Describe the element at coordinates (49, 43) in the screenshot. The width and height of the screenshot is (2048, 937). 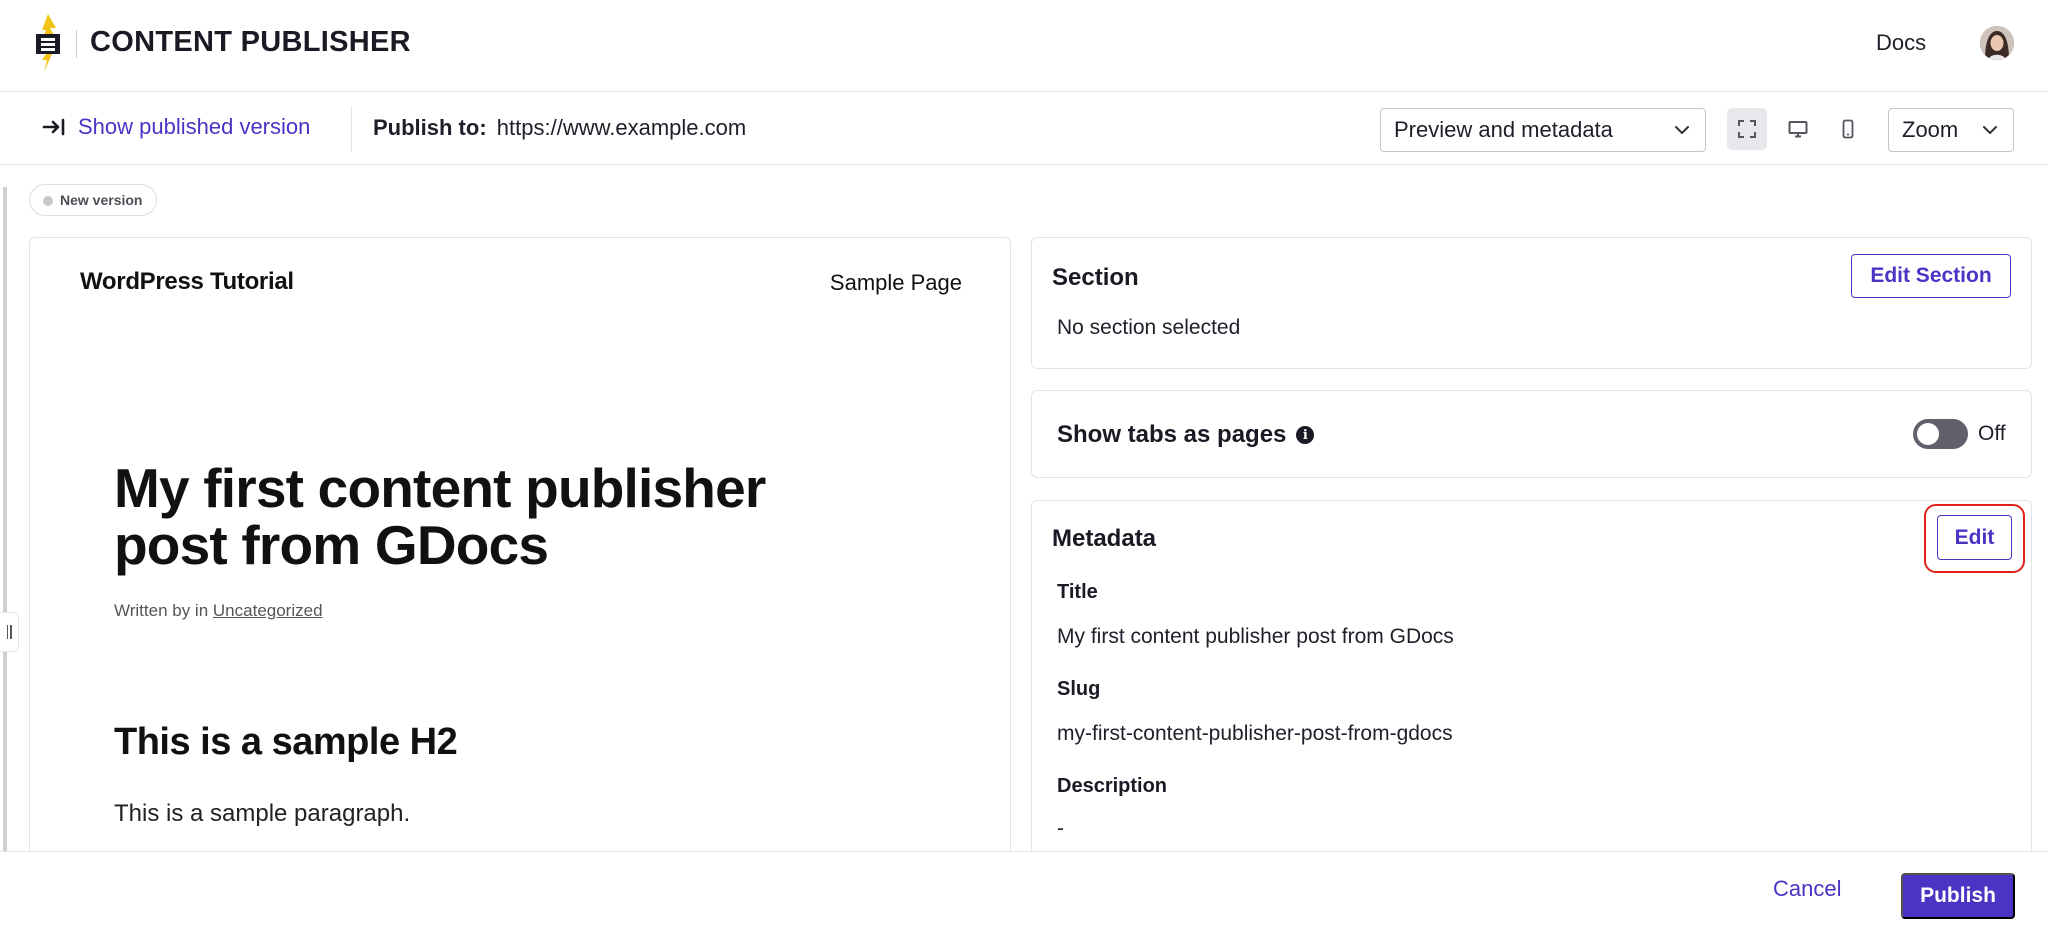
I see `lightning-logo-icon` at that location.